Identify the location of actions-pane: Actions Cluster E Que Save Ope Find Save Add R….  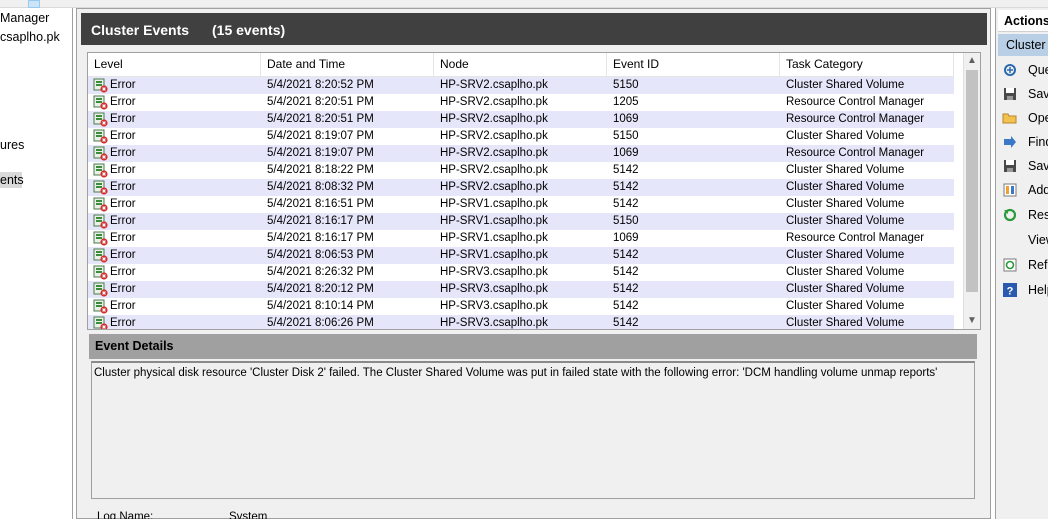
(1021, 263).